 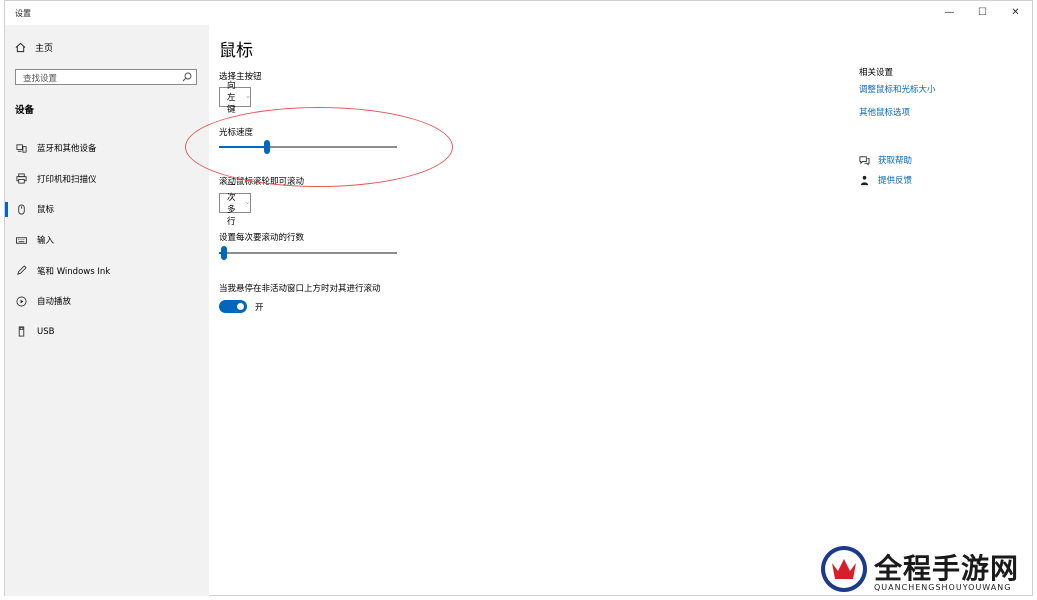 I want to click on sidebar-item-usb: USB, so click(x=107, y=332).